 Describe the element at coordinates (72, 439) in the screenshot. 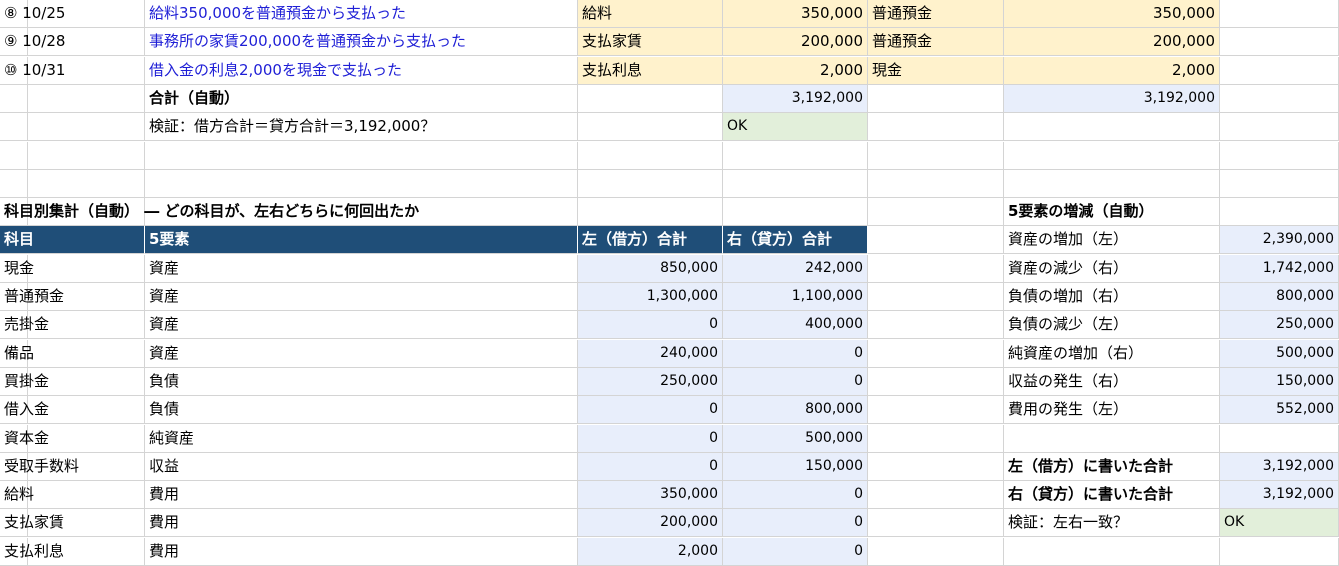

I see `summary-account: 資本金` at that location.